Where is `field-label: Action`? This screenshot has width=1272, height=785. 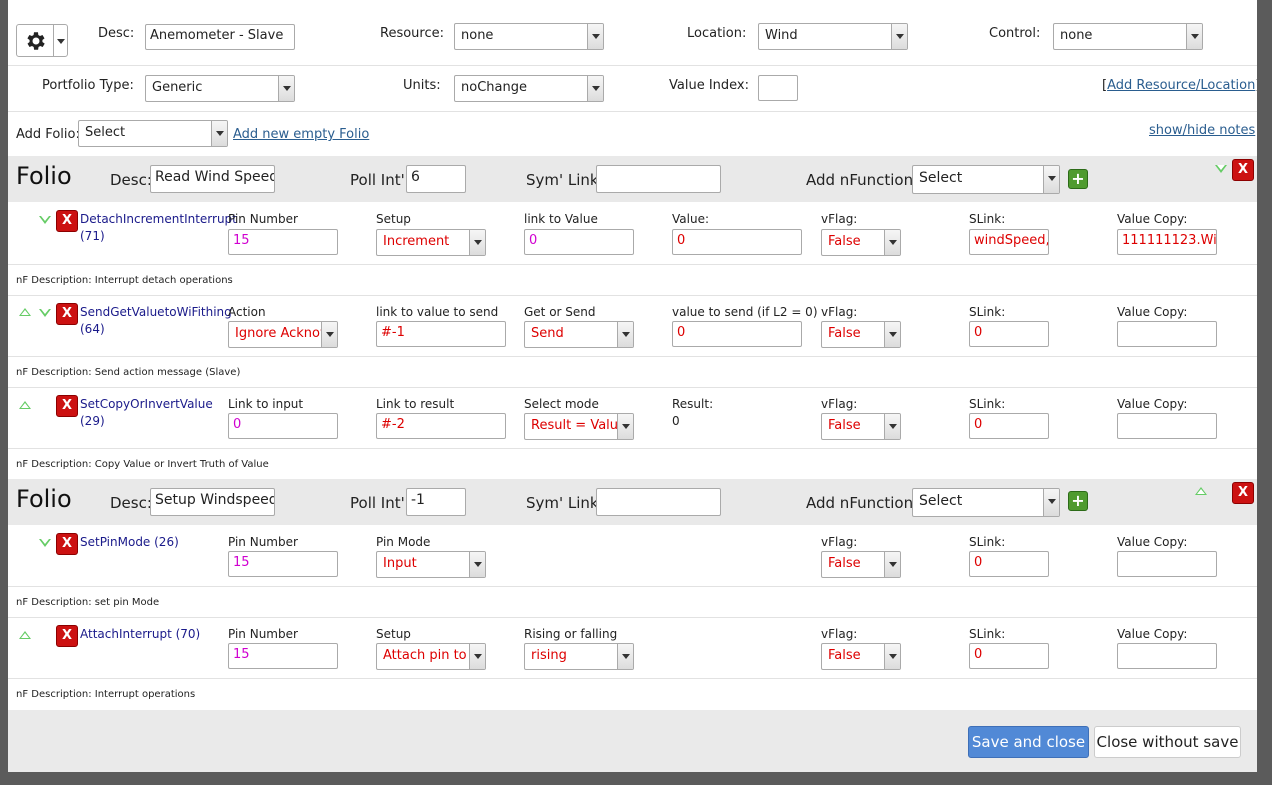
field-label: Action is located at coordinates (247, 312).